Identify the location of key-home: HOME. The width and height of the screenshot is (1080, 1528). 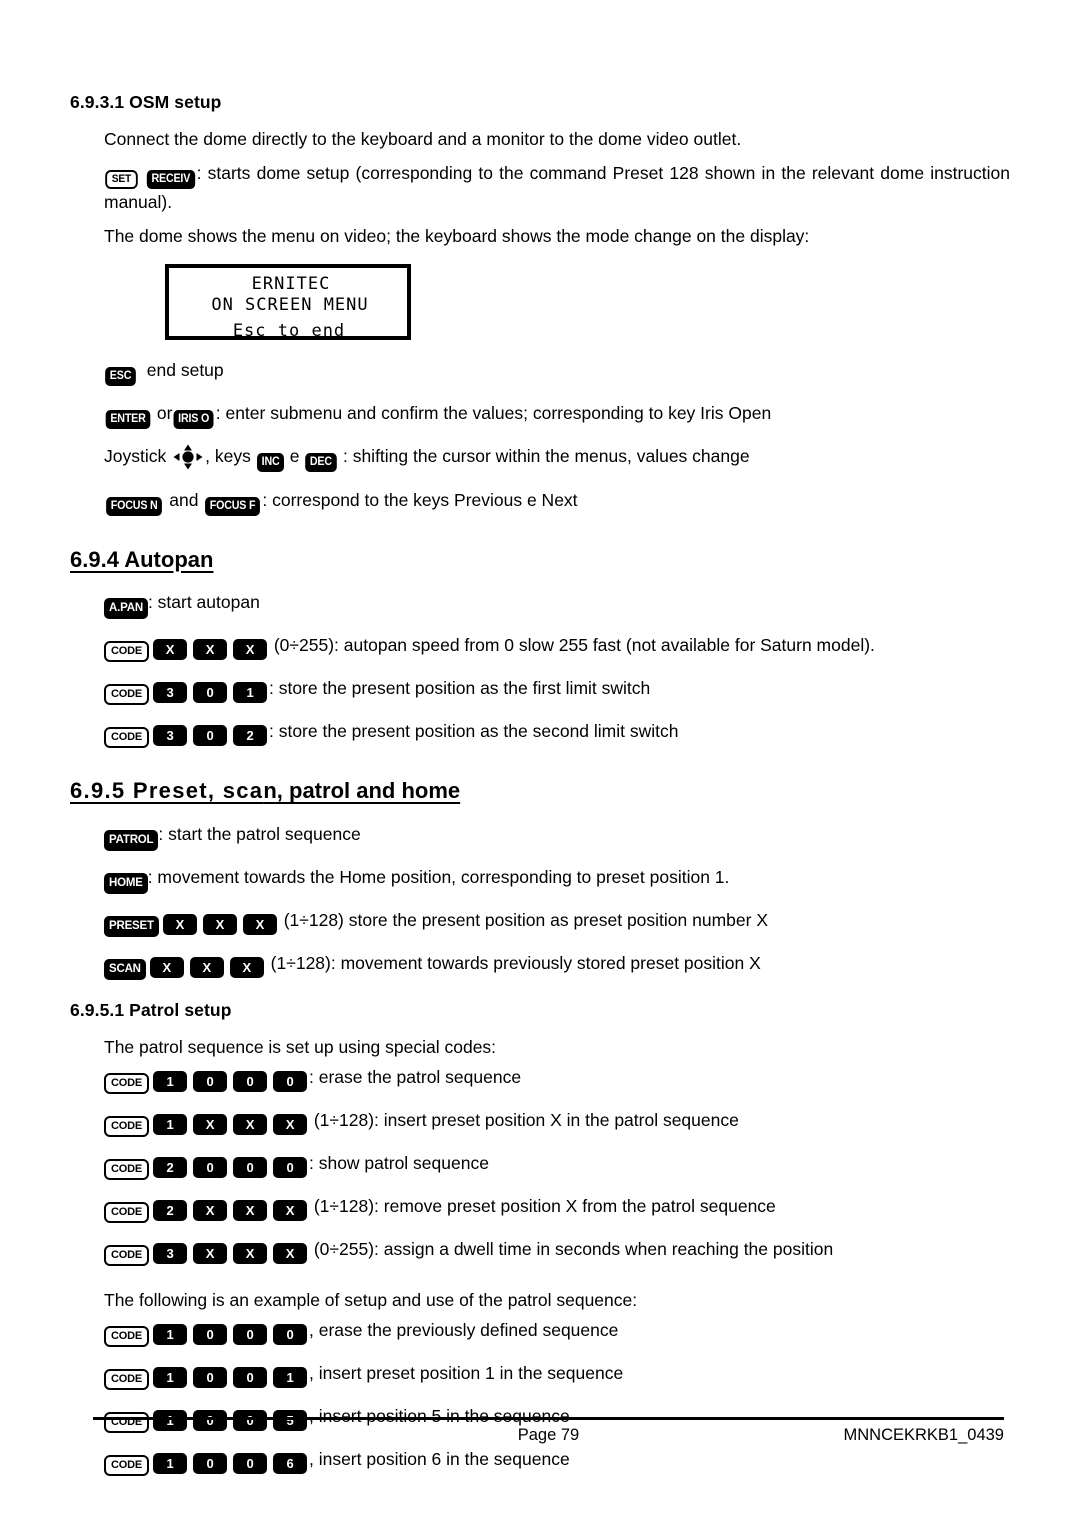
(126, 883).